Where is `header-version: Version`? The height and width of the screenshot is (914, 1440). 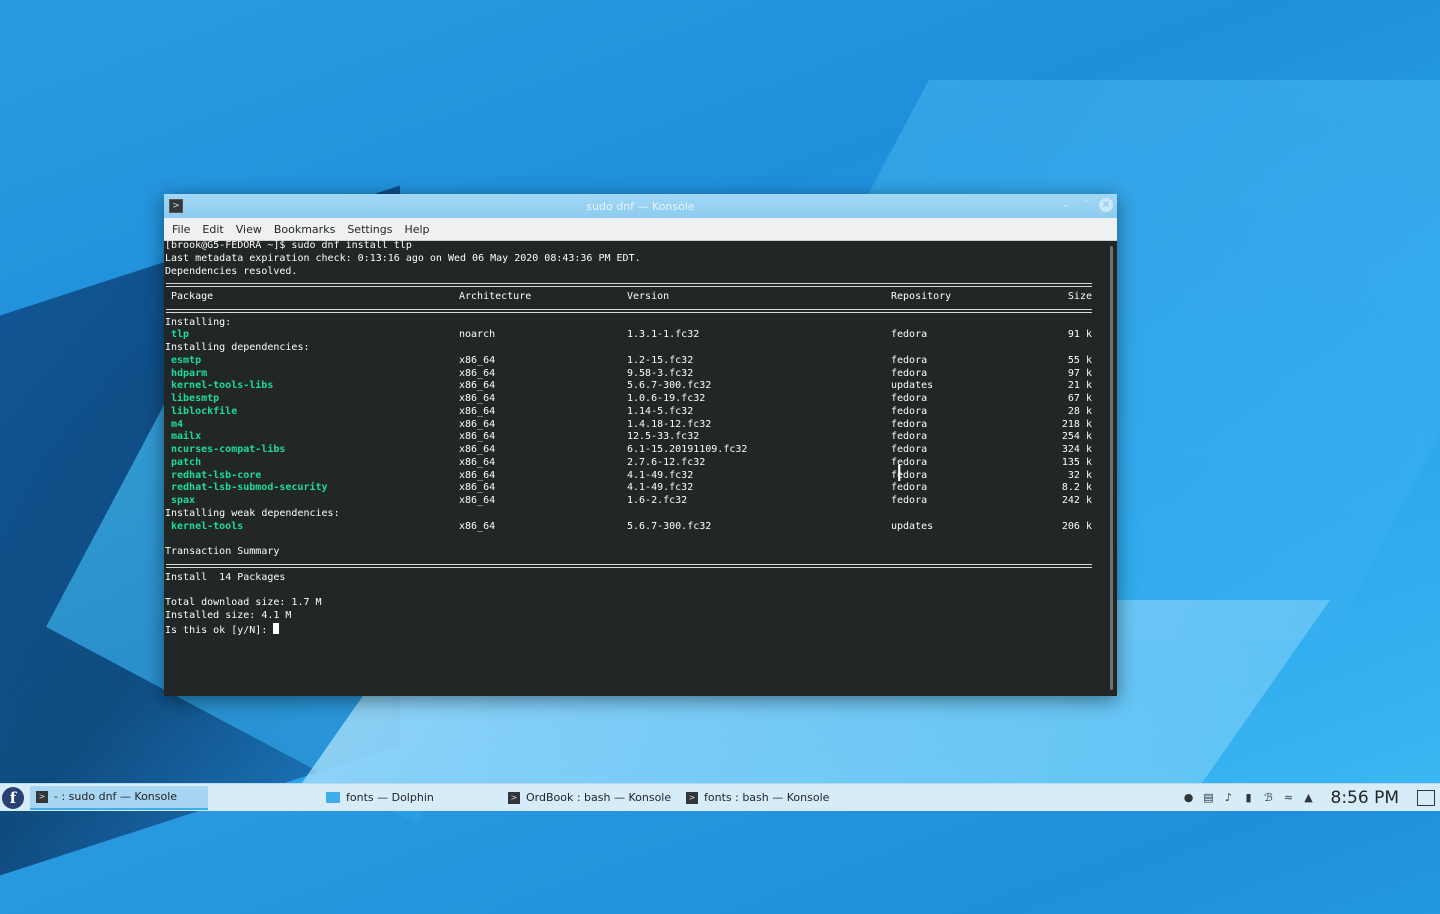 header-version: Version is located at coordinates (648, 297).